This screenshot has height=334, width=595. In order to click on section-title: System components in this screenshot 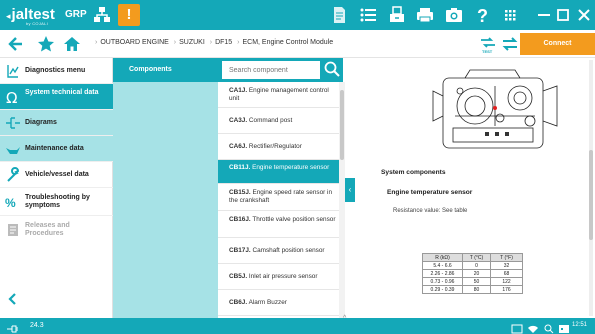, I will do `click(413, 172)`.